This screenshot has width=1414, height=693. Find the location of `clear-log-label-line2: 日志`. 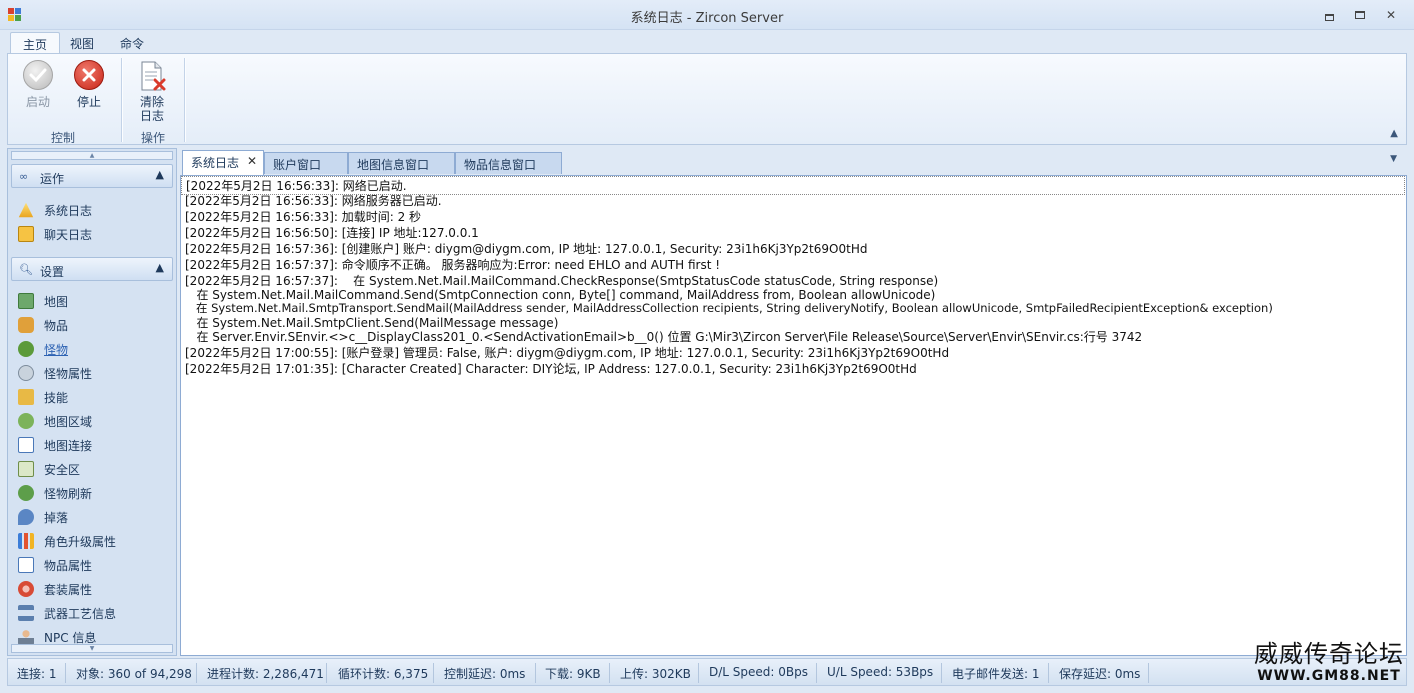

clear-log-label-line2: 日志 is located at coordinates (151, 116).